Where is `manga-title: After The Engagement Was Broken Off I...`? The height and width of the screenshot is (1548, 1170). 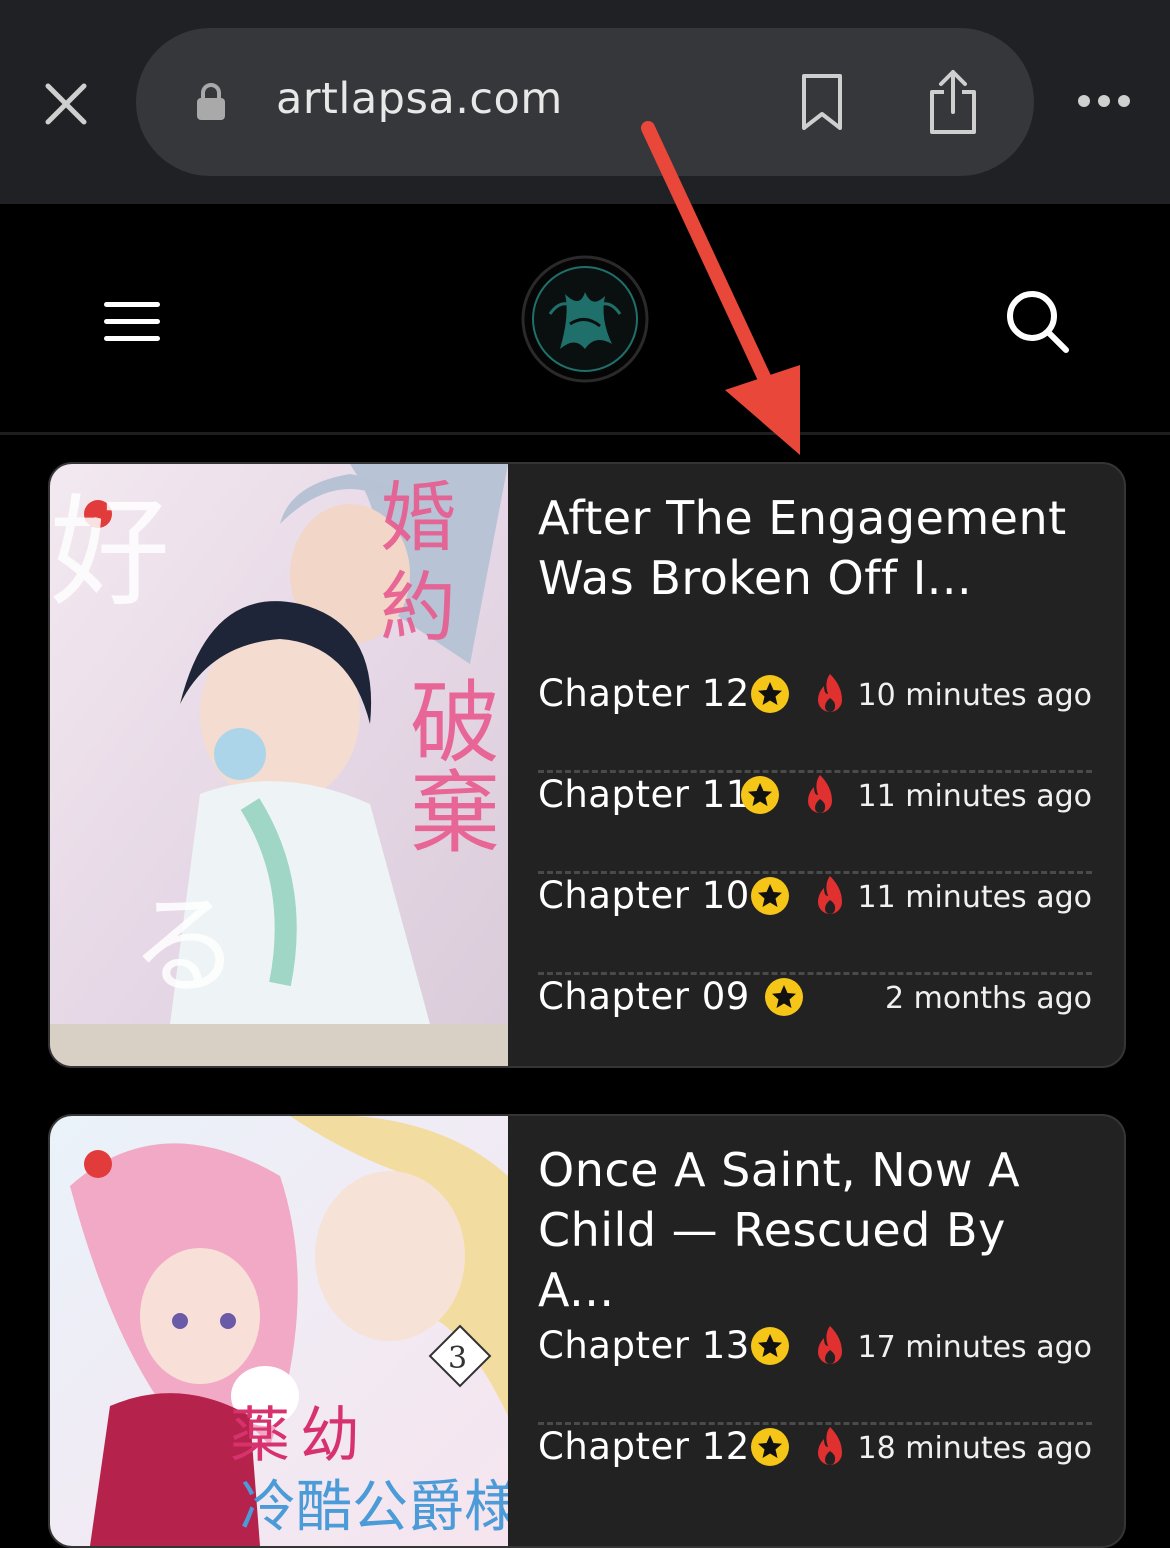
manga-title: After The Engagement Was Broken Off I... is located at coordinates (815, 548).